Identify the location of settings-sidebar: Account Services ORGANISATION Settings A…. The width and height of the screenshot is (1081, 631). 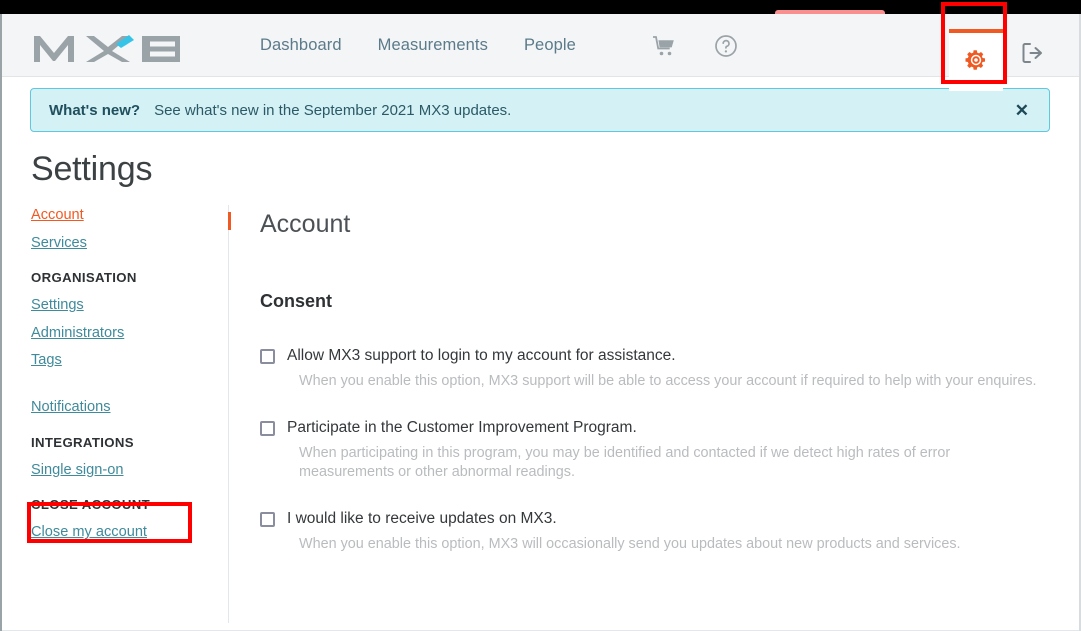
(126, 380).